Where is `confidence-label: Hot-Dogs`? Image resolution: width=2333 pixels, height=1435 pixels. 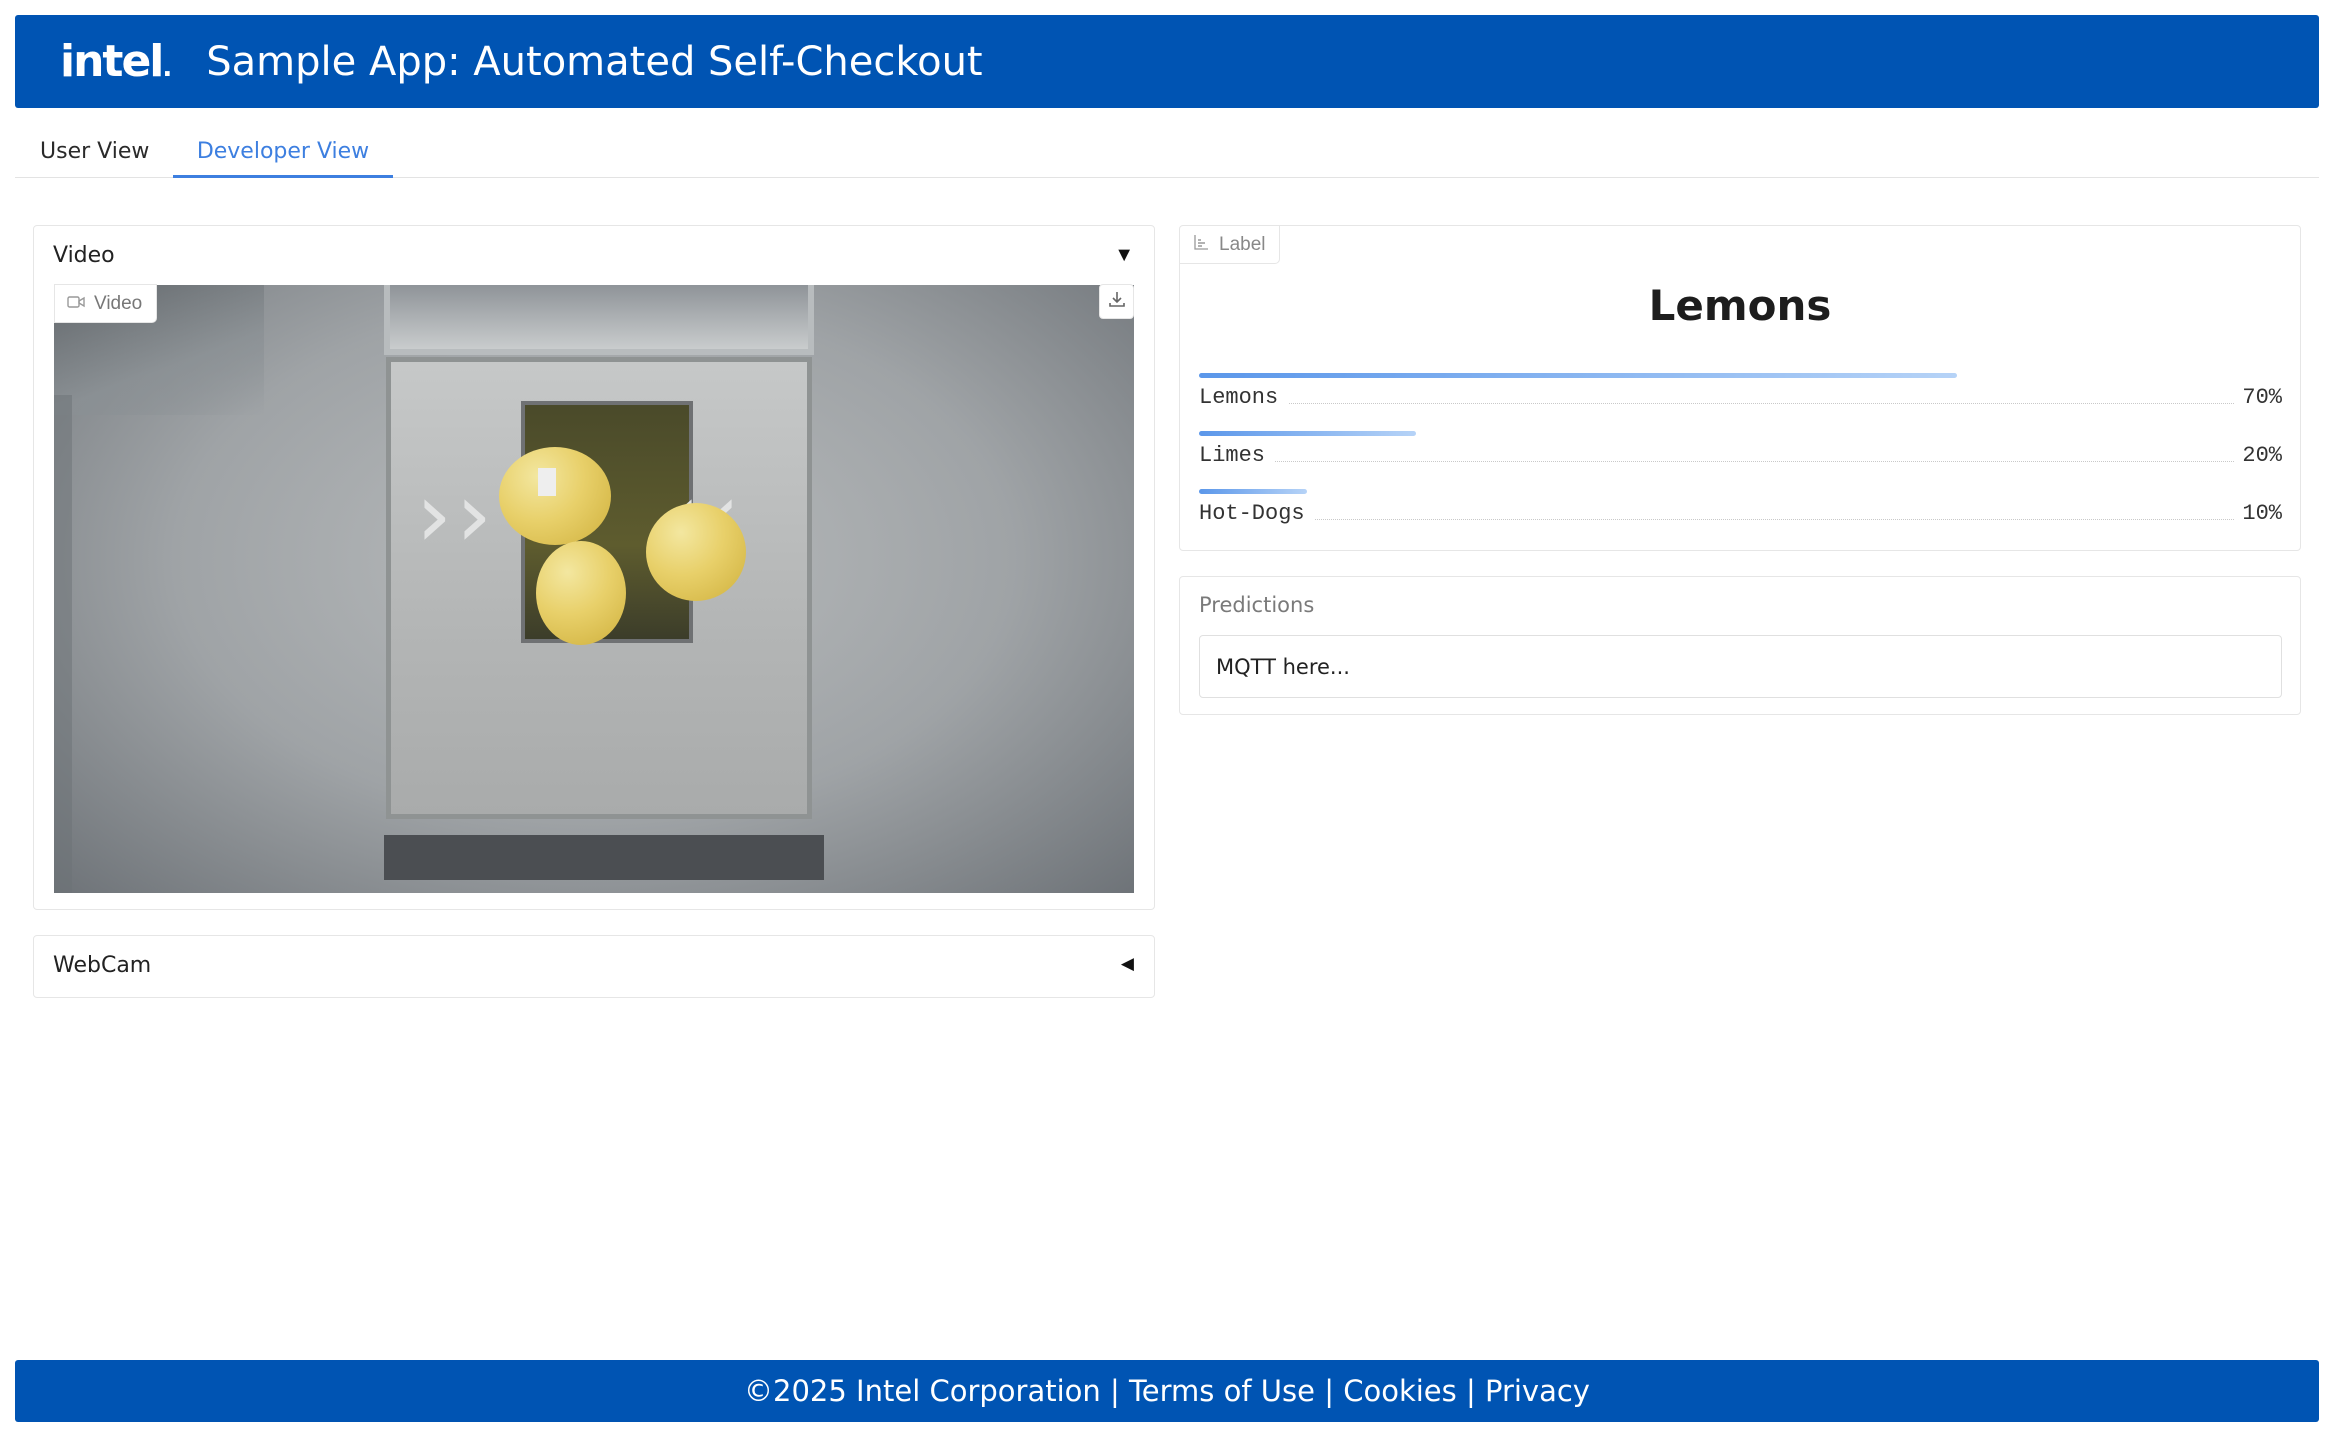 confidence-label: Hot-Dogs is located at coordinates (1257, 513).